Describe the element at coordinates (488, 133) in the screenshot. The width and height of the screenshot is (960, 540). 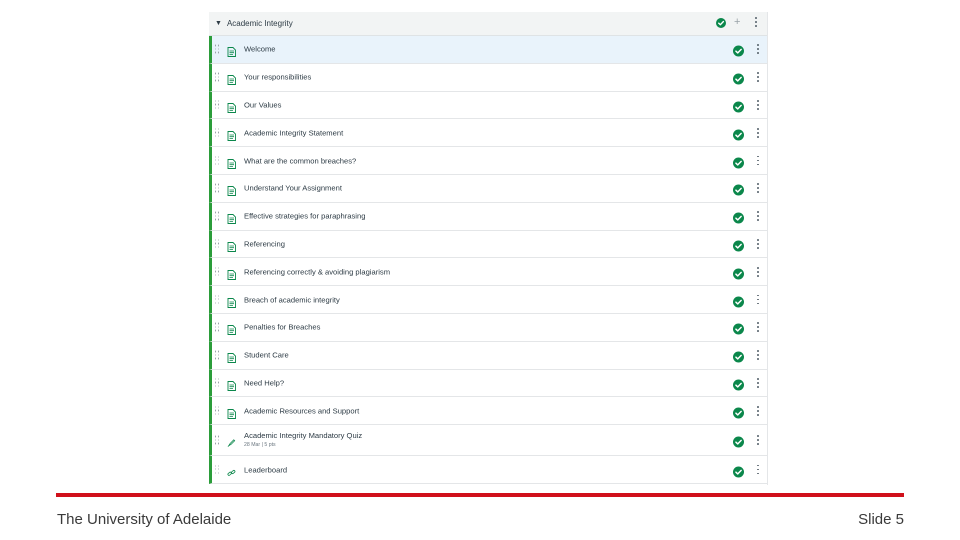
I see `module-item: Academic Integrity Statement` at that location.